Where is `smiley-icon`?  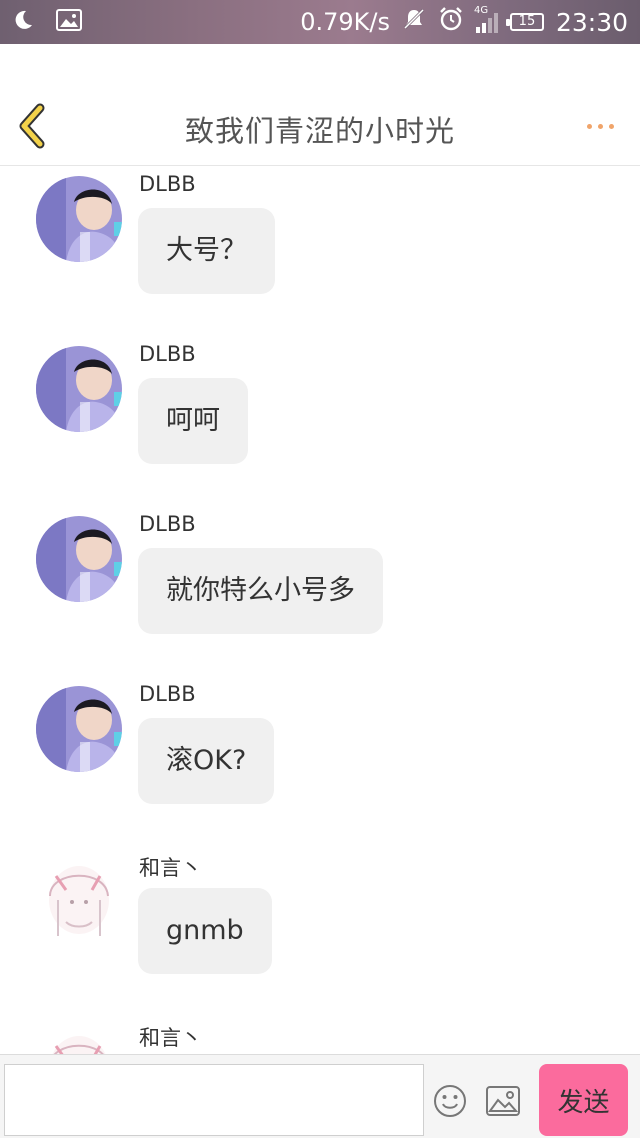 smiley-icon is located at coordinates (450, 1101).